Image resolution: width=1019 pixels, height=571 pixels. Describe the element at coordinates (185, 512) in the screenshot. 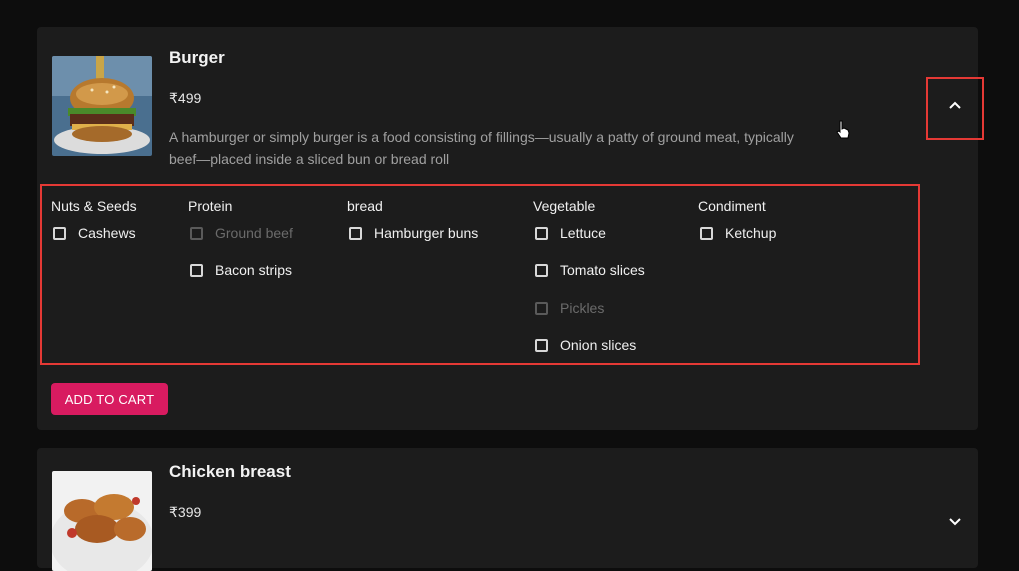

I see `product-price: ₹399` at that location.